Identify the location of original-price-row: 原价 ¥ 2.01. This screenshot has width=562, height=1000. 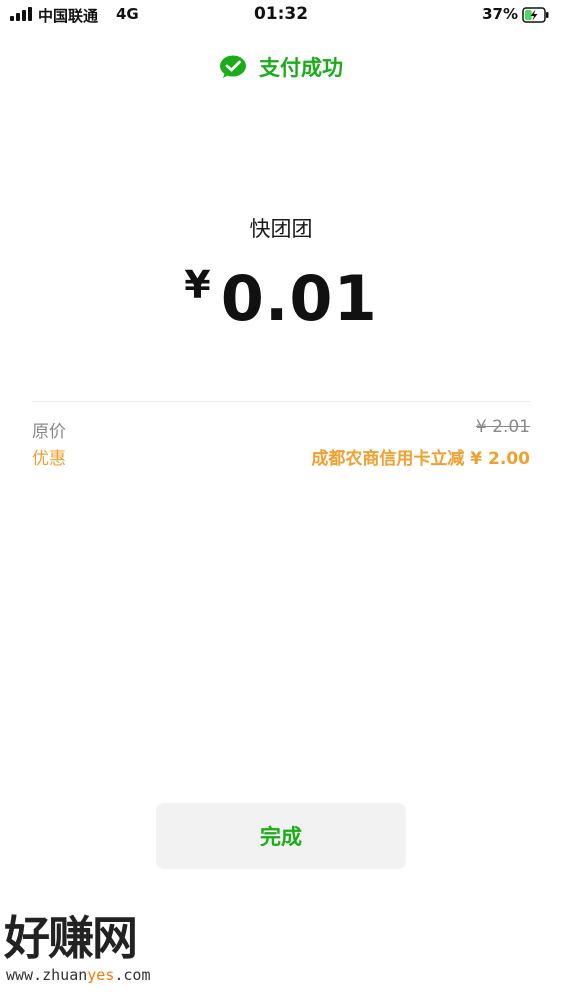
(281, 429).